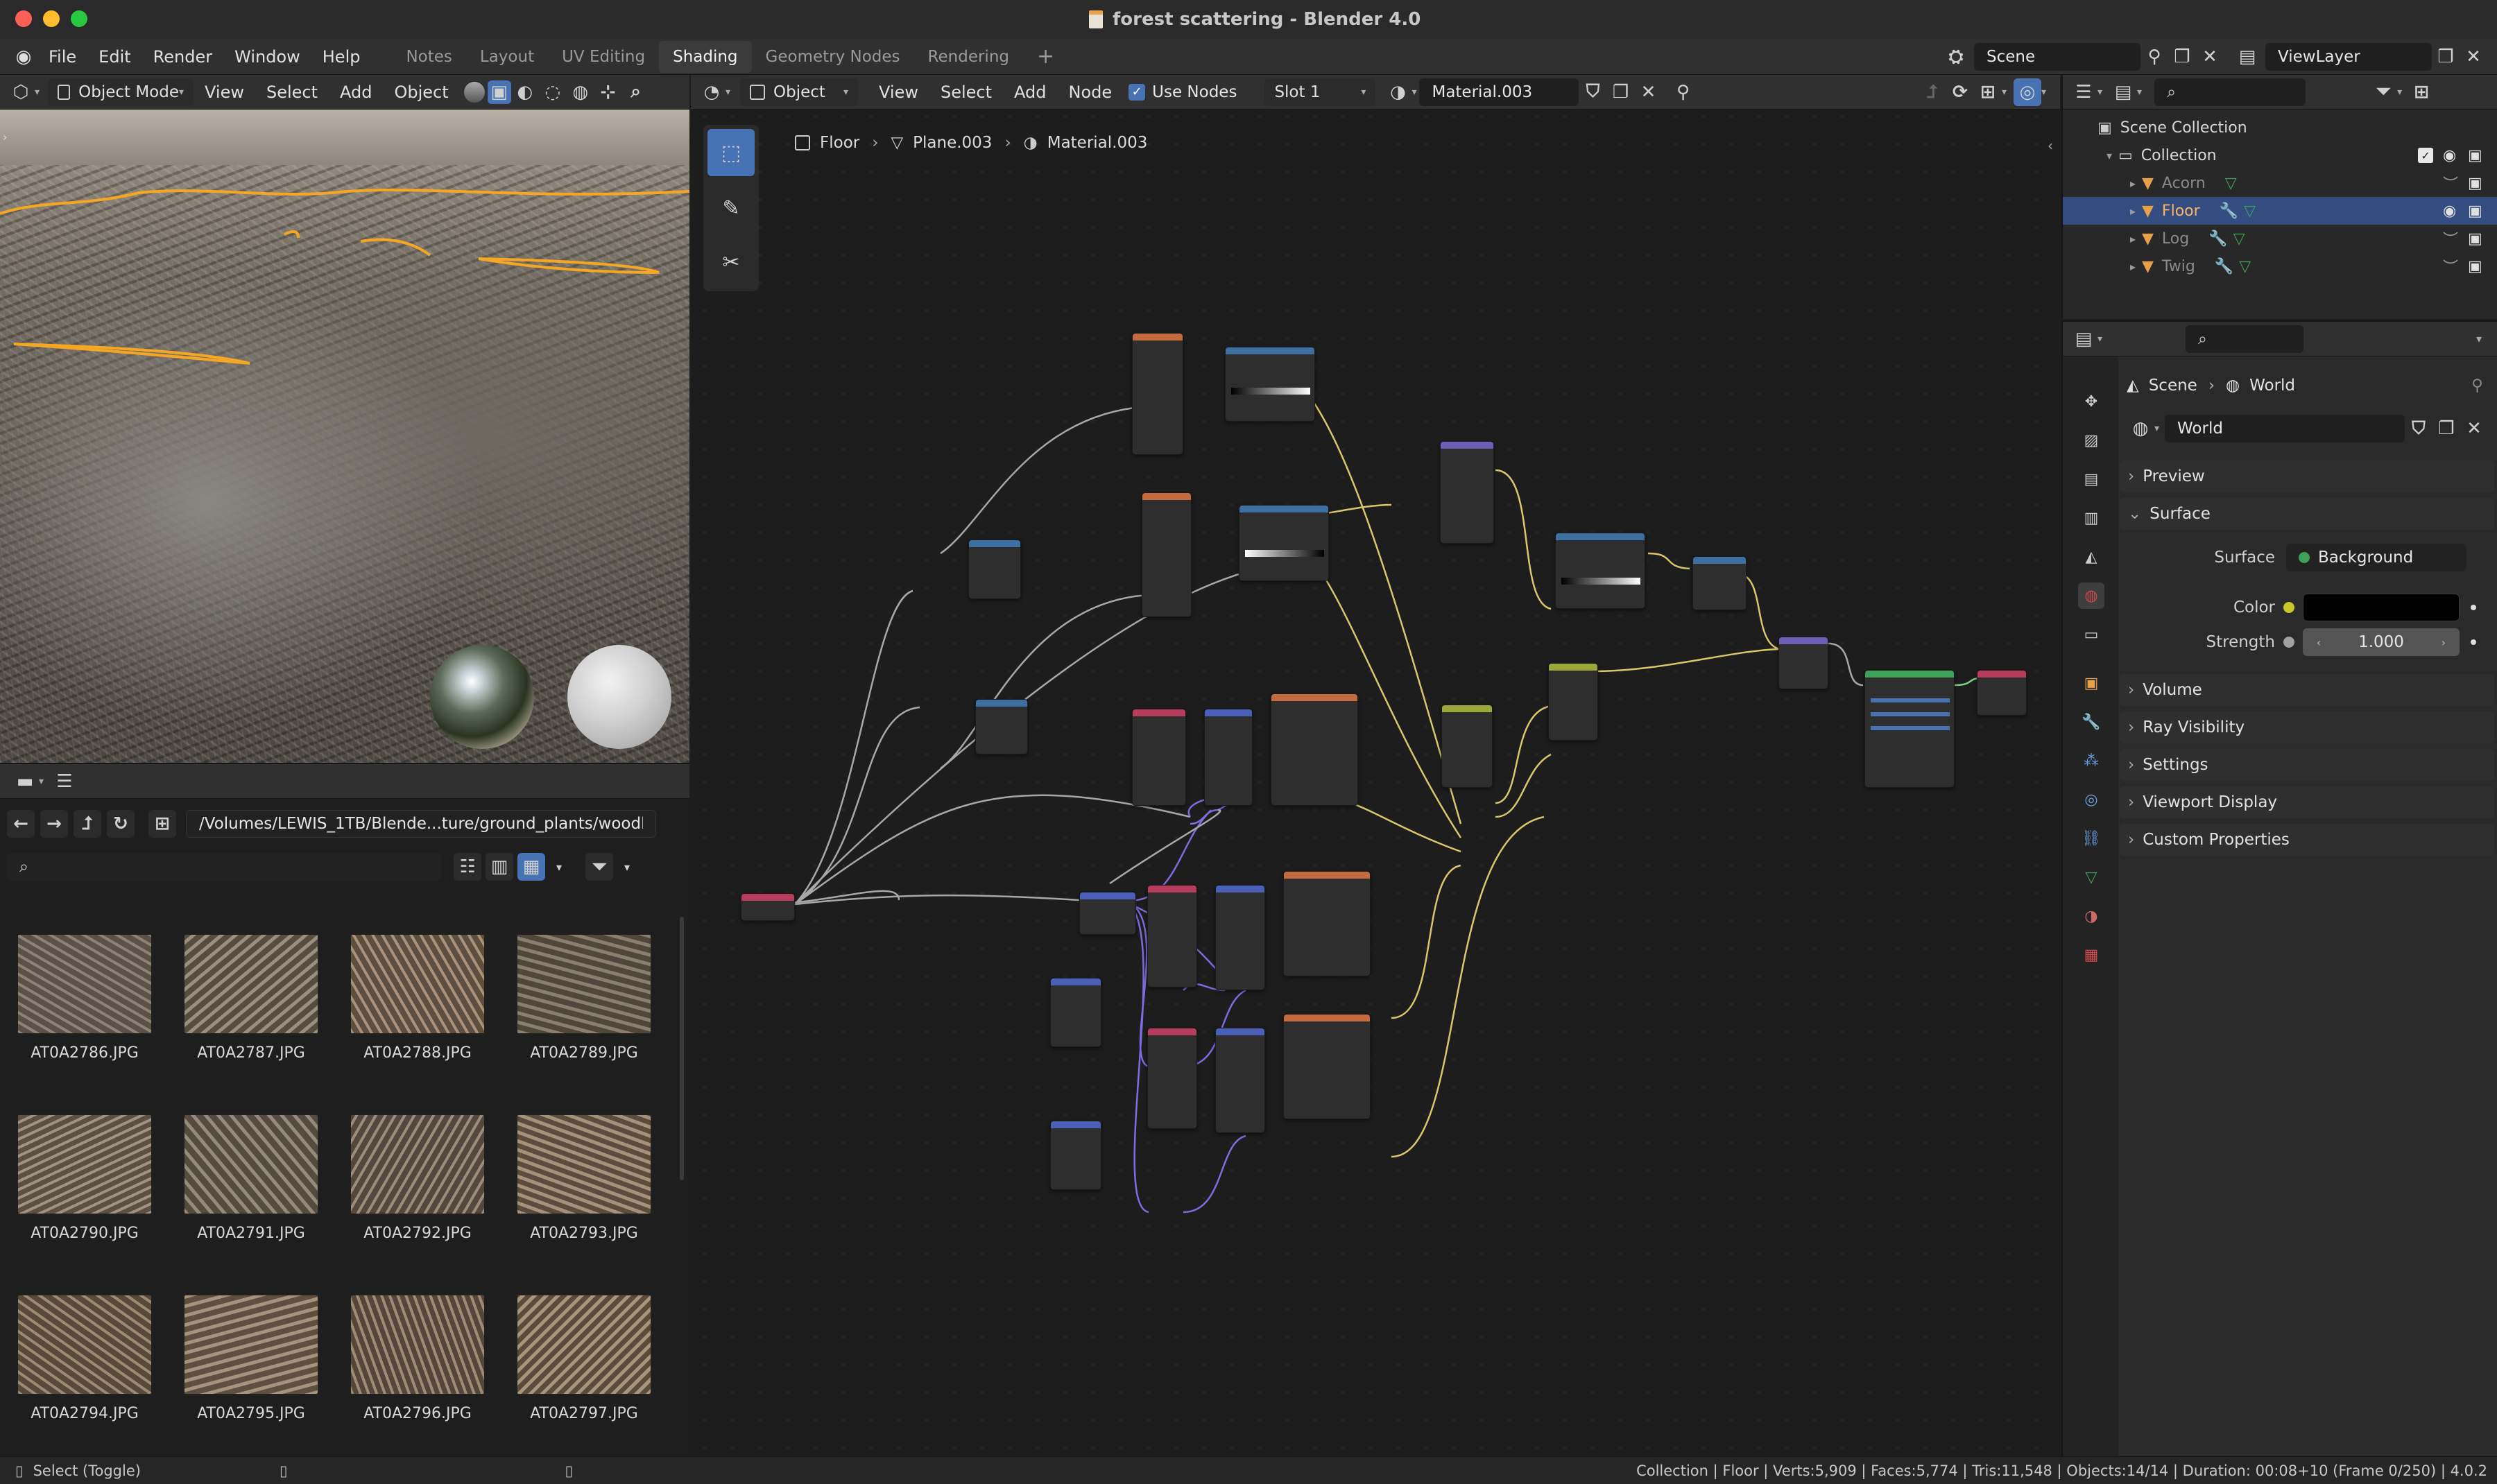 This screenshot has width=2497, height=1484. I want to click on constraints-tab-icon: ⛓, so click(2091, 838).